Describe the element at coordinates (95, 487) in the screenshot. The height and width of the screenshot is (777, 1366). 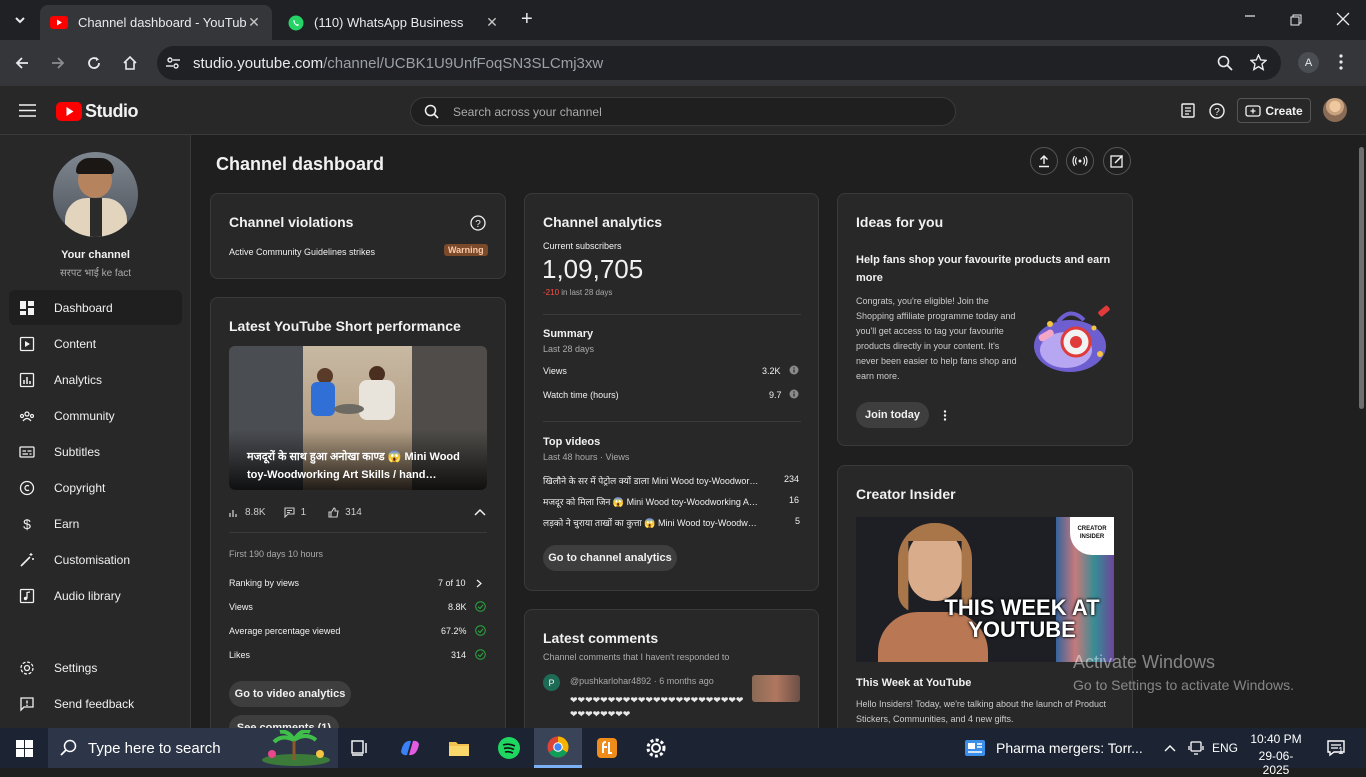
I see `sidebar-item-copyright: Copyright` at that location.